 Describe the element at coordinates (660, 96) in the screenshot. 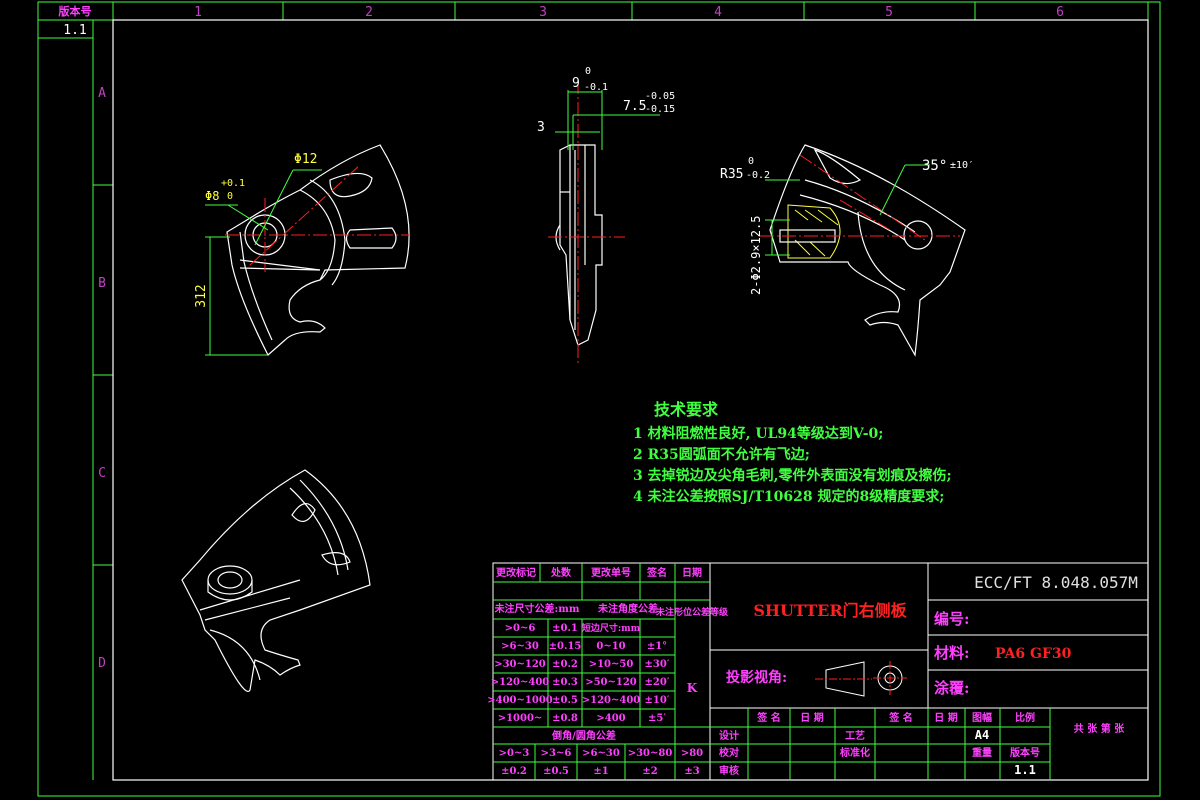

I see `dim-7-5-tol-upper: -0.05` at that location.